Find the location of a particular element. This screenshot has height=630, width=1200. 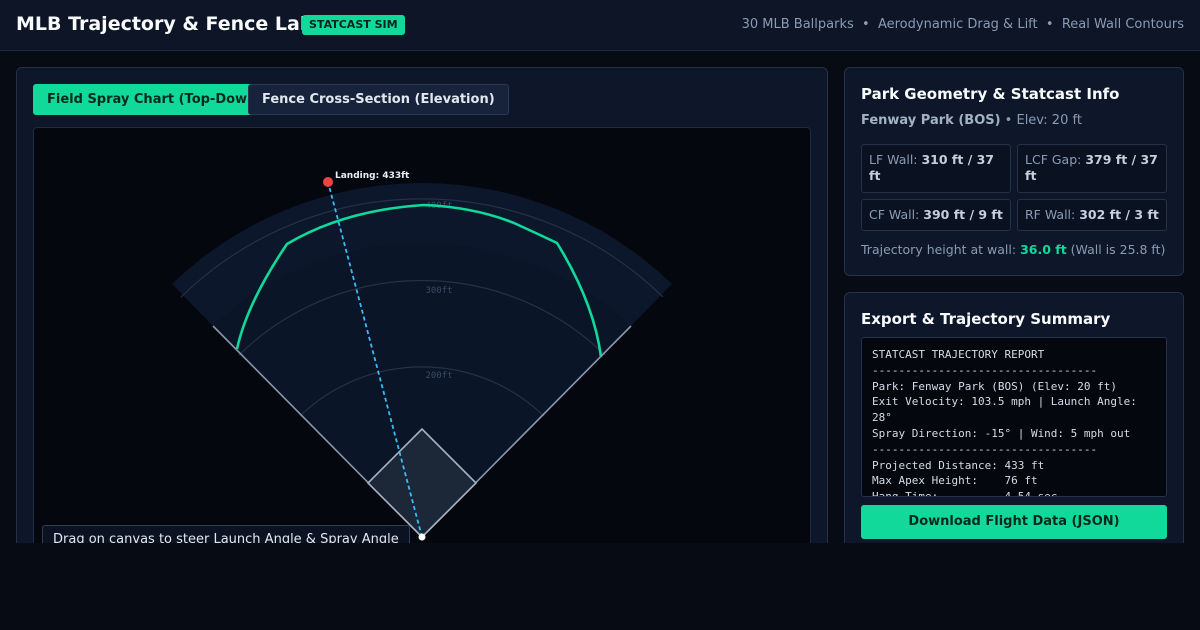

page-bottom-background is located at coordinates (600, 586).